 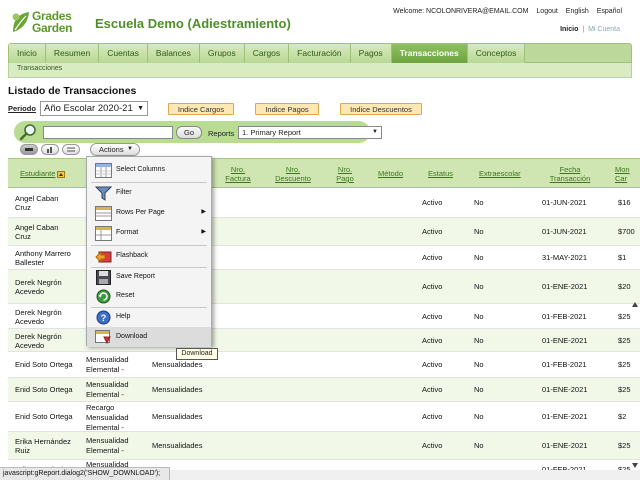 I want to click on view-chart-button, so click(x=50, y=149).